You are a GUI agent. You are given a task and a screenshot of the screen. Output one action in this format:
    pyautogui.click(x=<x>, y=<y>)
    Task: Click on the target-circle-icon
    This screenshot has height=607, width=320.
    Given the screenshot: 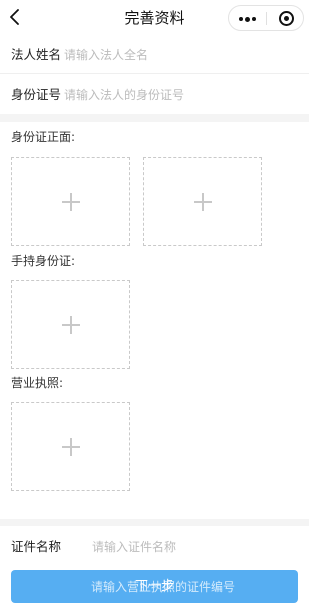 What is the action you would take?
    pyautogui.click(x=286, y=18)
    